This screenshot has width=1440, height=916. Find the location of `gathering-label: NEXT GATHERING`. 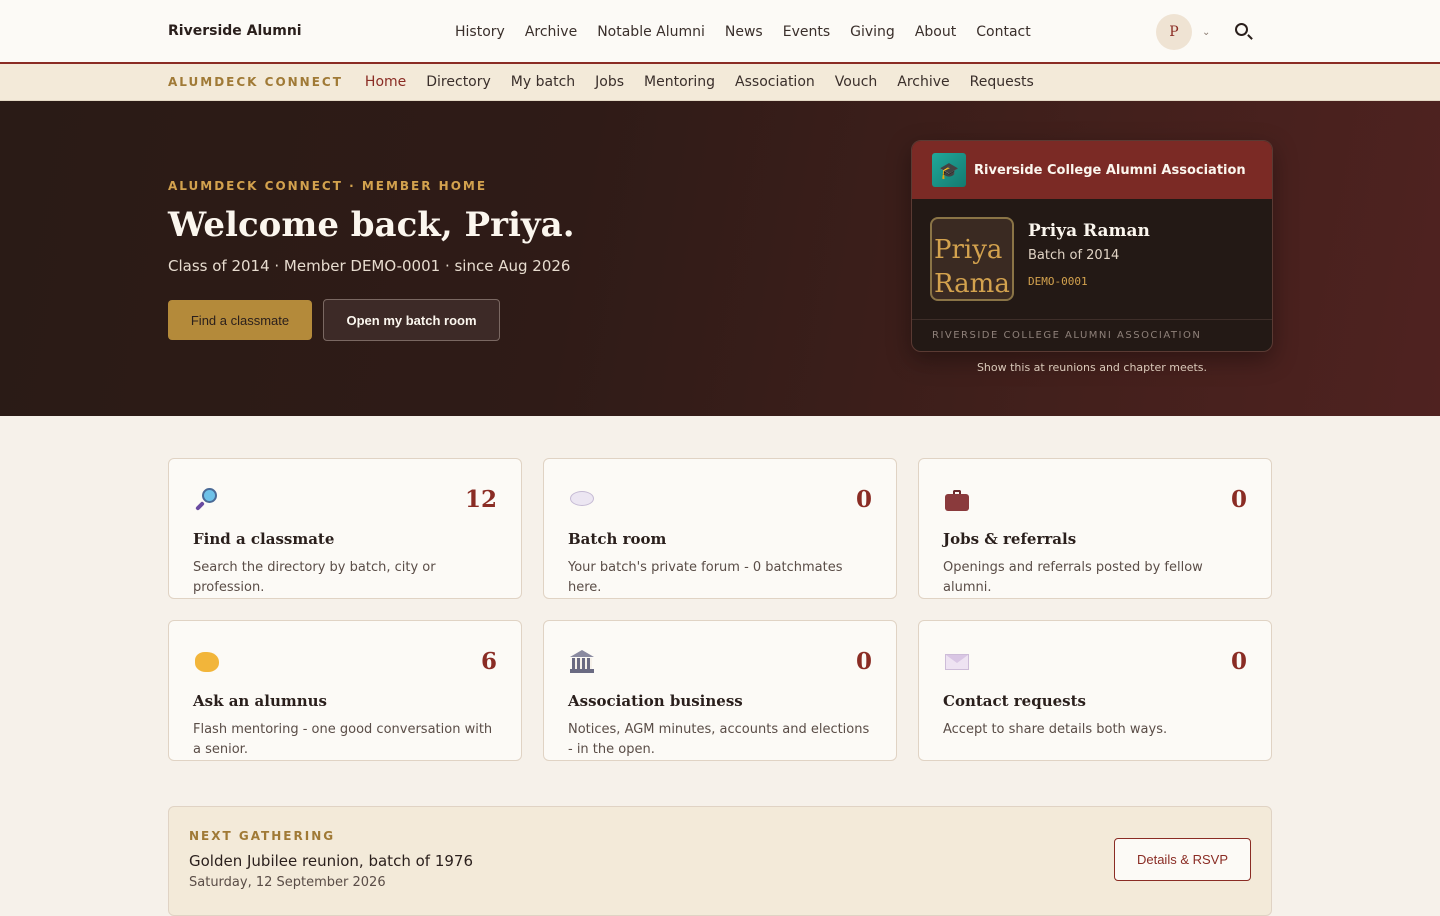

gathering-label: NEXT GATHERING is located at coordinates (262, 836).